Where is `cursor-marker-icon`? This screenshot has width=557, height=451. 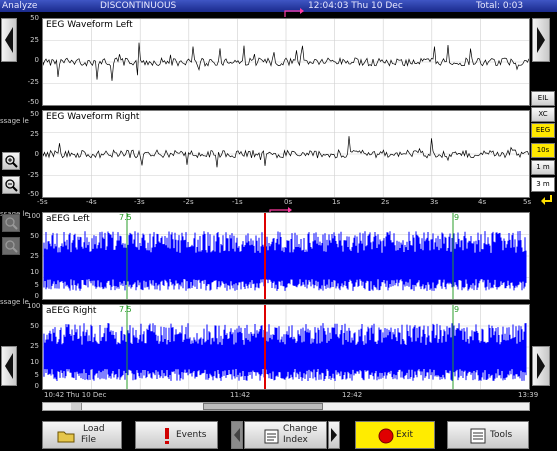 cursor-marker-icon is located at coordinates (294, 12).